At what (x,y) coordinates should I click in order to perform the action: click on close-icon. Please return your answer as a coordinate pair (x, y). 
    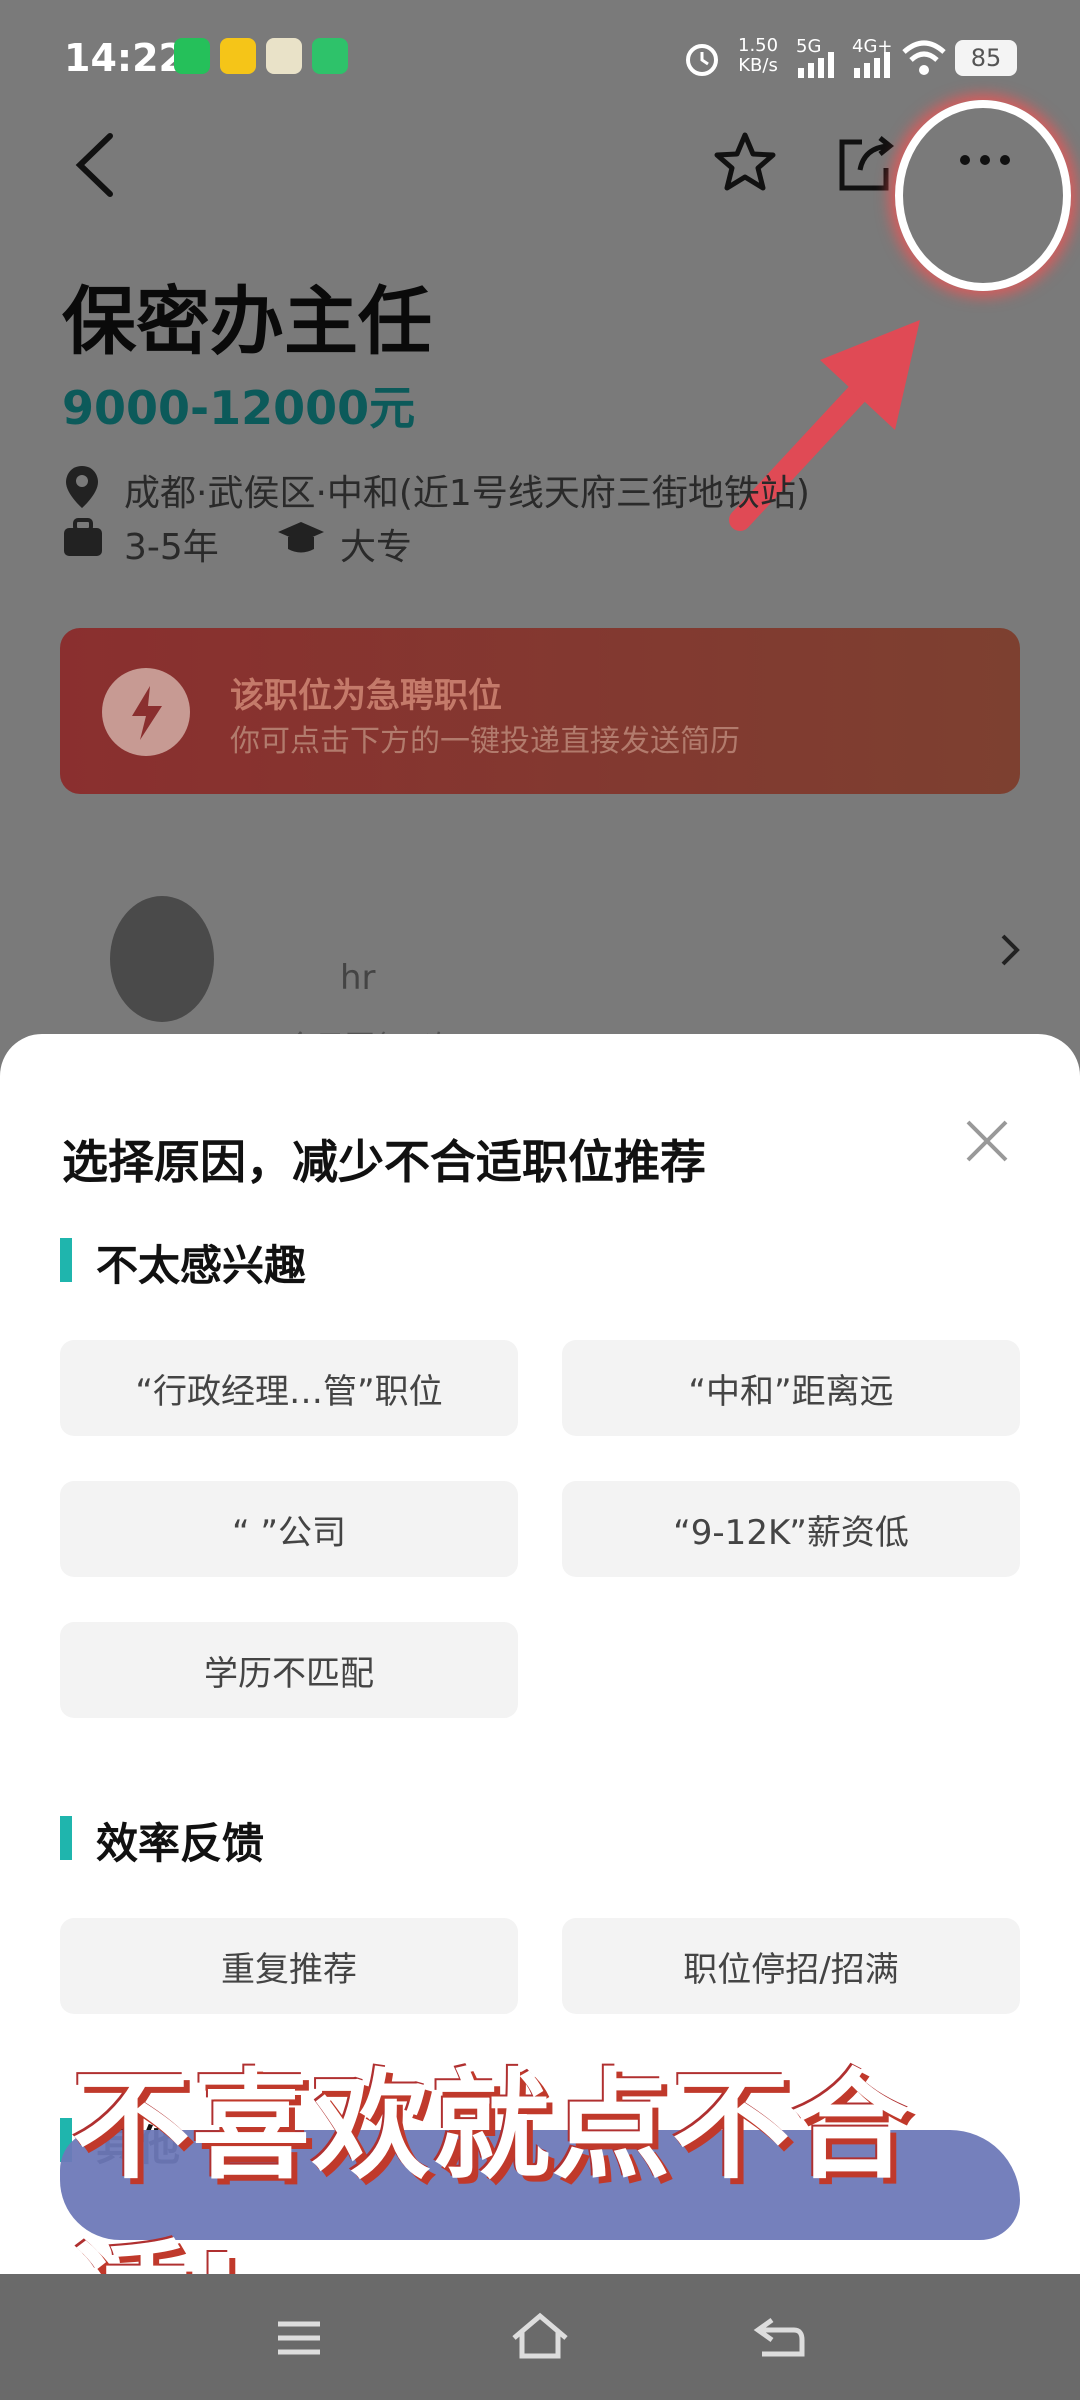
    Looking at the image, I should click on (987, 1141).